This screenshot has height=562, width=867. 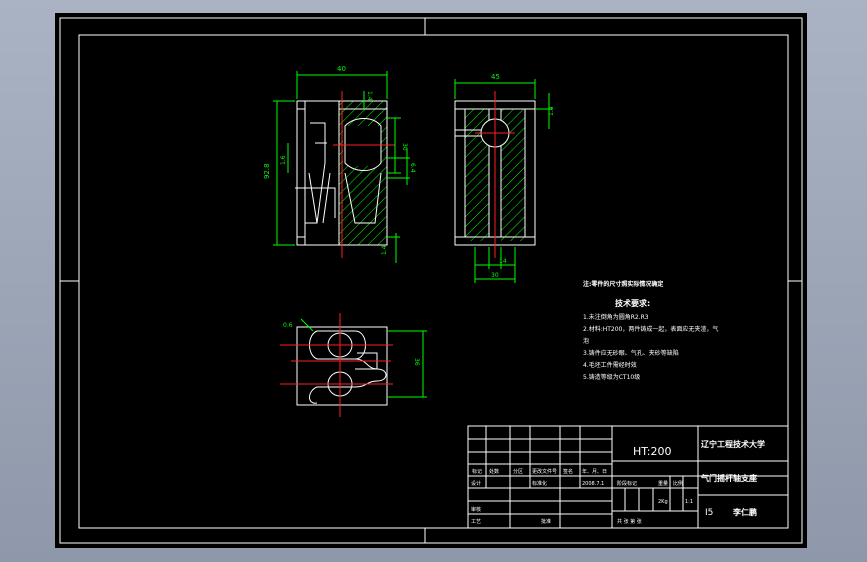 I want to click on scale-label: 比例, so click(x=678, y=483).